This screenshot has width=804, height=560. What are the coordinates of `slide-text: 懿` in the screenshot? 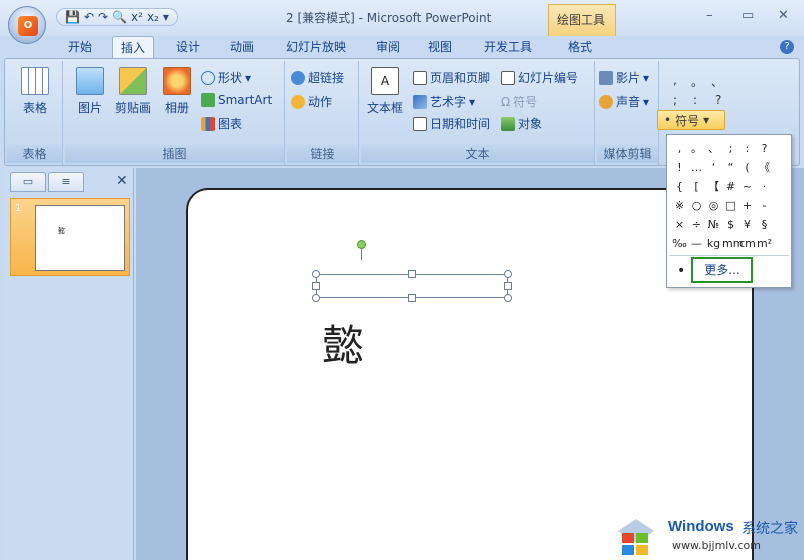 It's located at (343, 342).